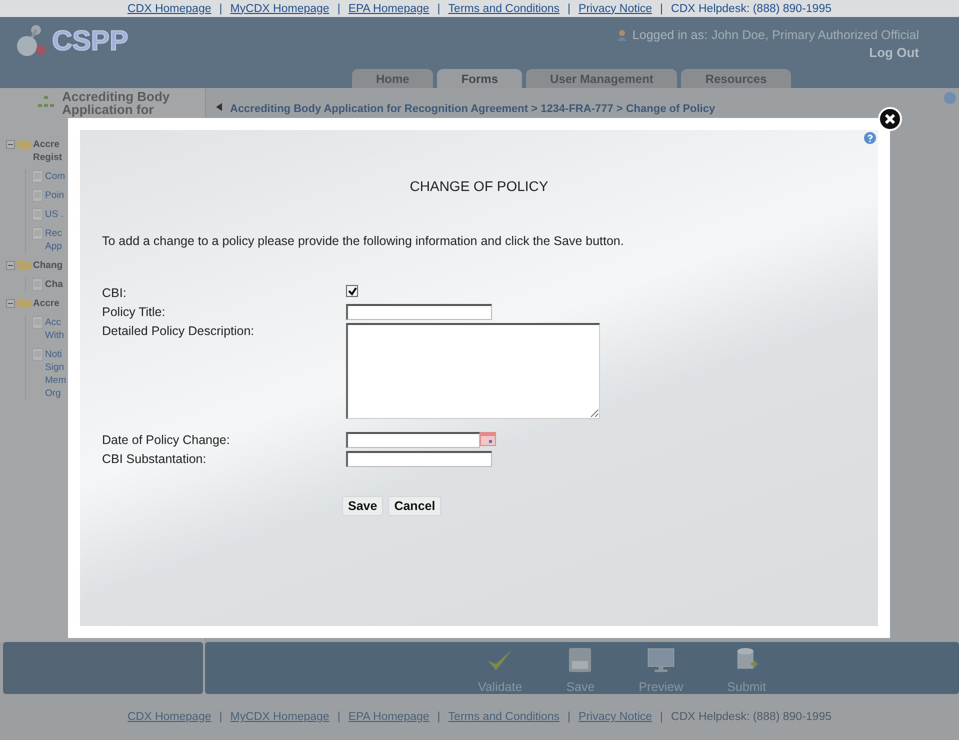 The width and height of the screenshot is (959, 740). Describe the element at coordinates (46, 303) in the screenshot. I see `tree-item: Accre` at that location.